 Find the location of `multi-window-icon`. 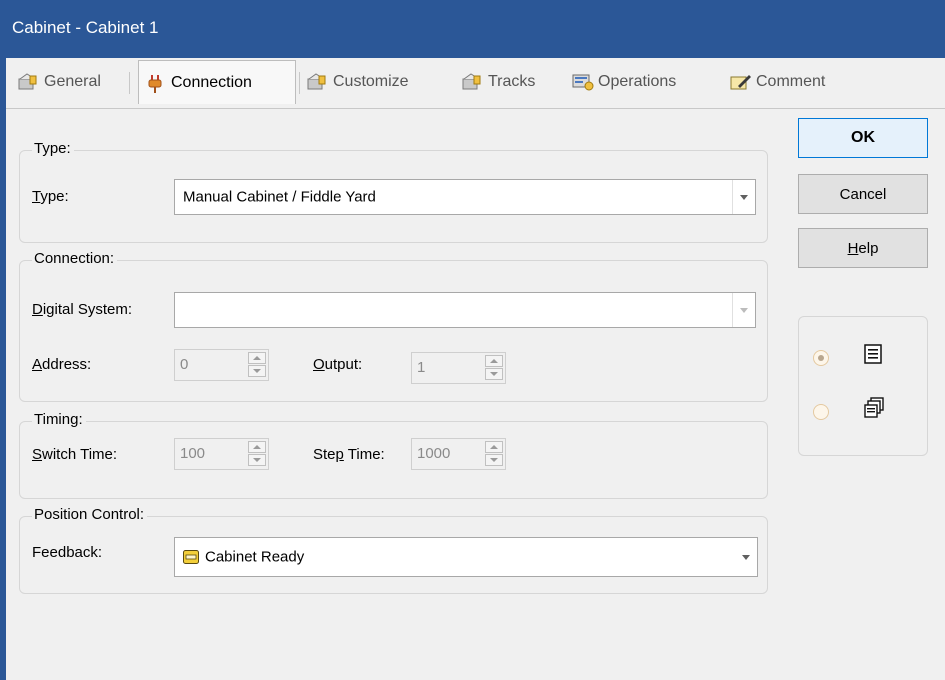

multi-window-icon is located at coordinates (874, 408).